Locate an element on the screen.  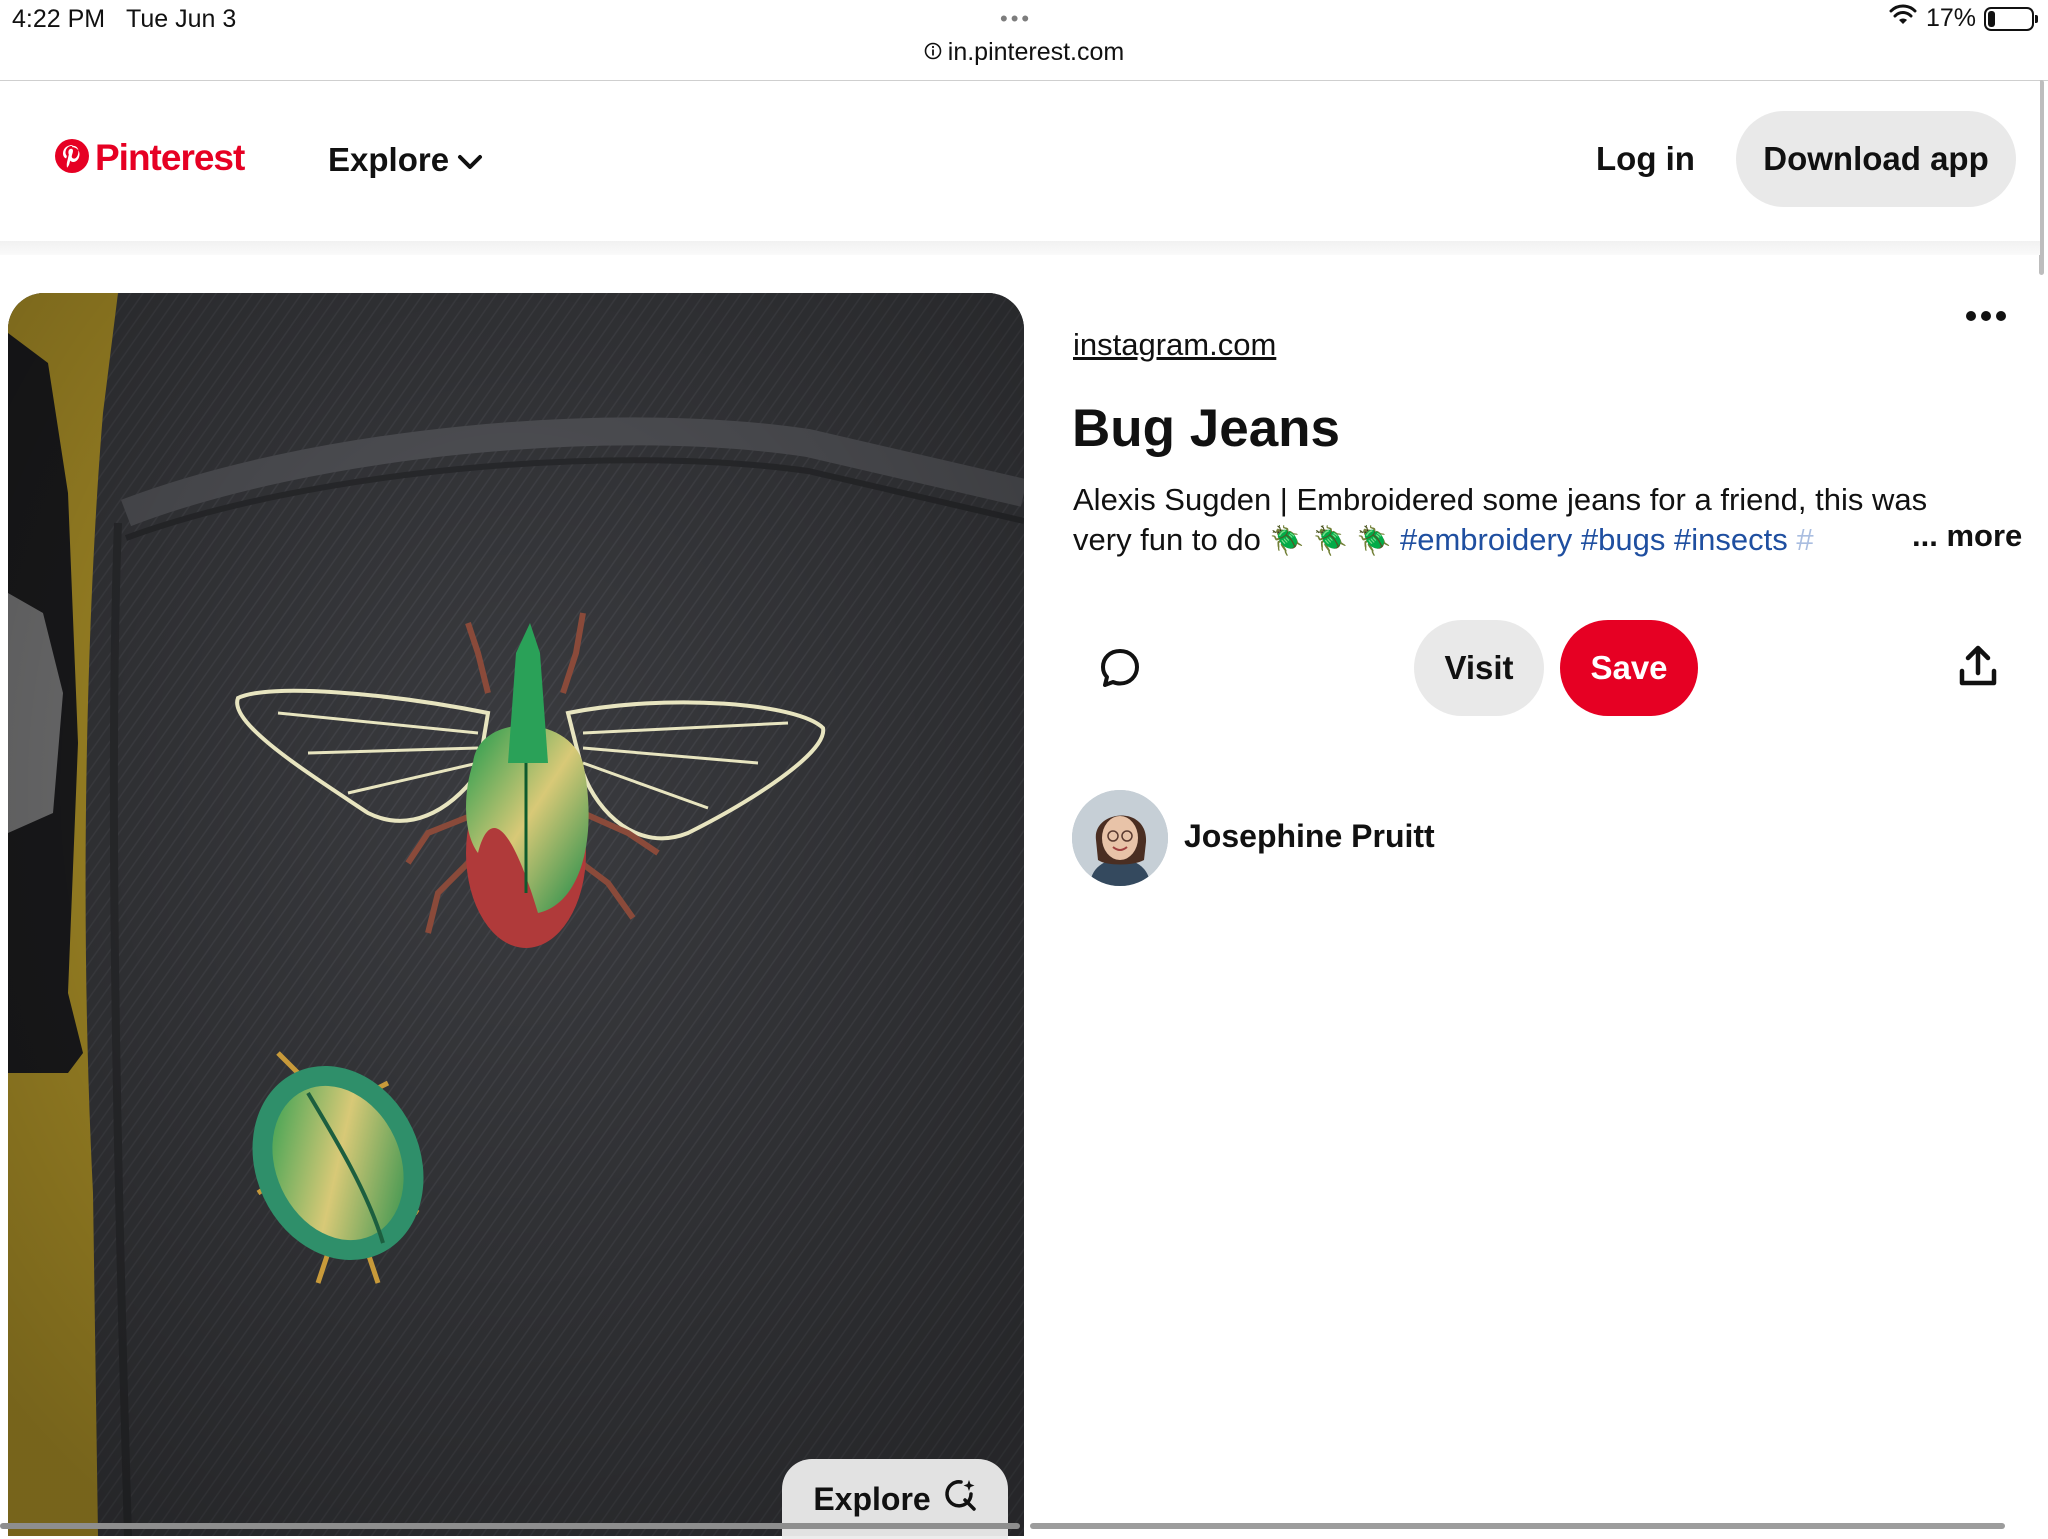
share-icon is located at coordinates (1978, 668).